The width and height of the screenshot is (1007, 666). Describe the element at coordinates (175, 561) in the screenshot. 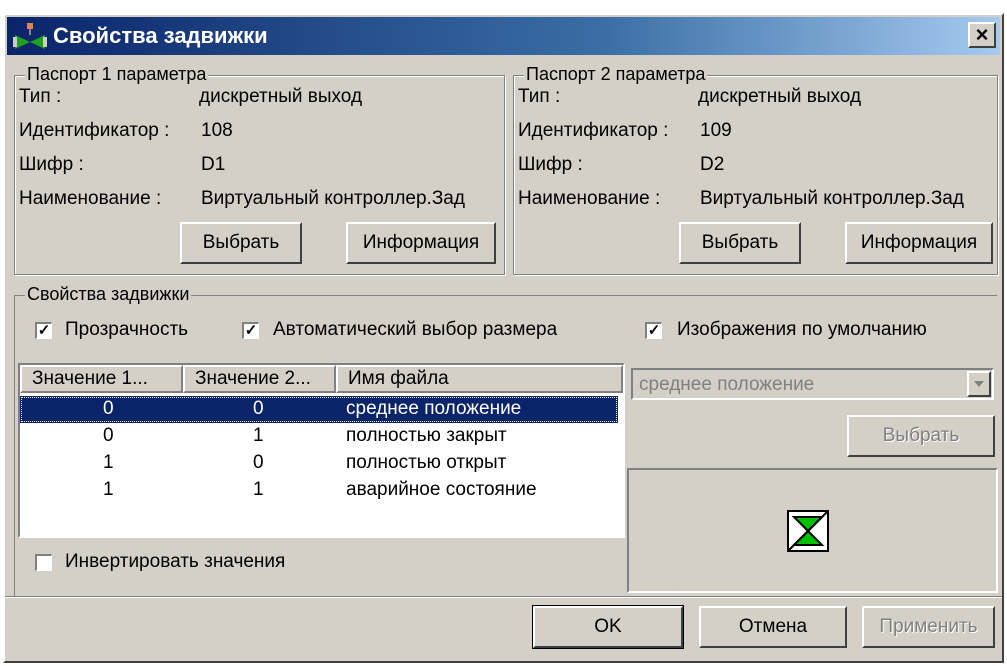

I see `invert-label: Инвертировать значения` at that location.